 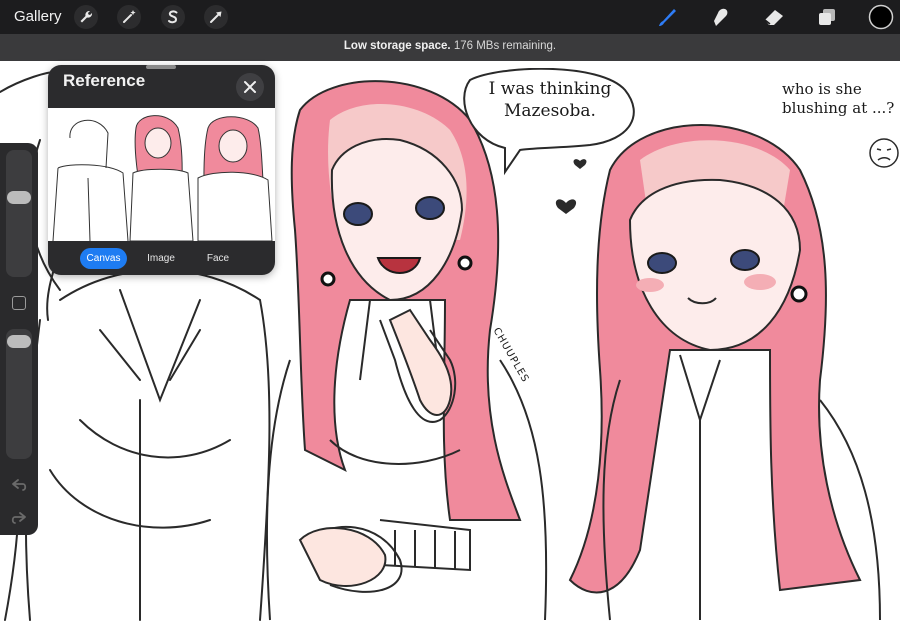 I want to click on reference-preview, so click(x=161, y=174).